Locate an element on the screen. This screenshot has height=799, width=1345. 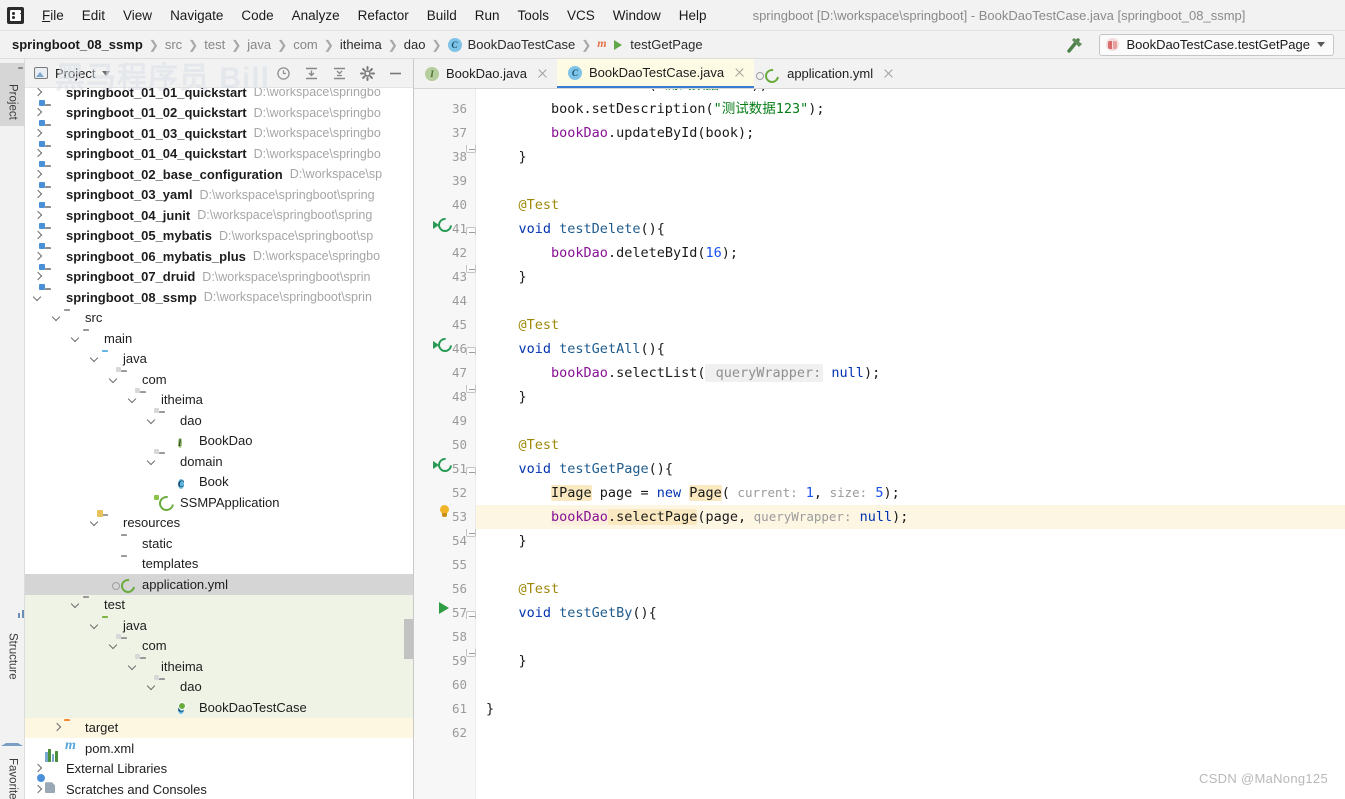
tree-item: resources is located at coordinates (219, 523).